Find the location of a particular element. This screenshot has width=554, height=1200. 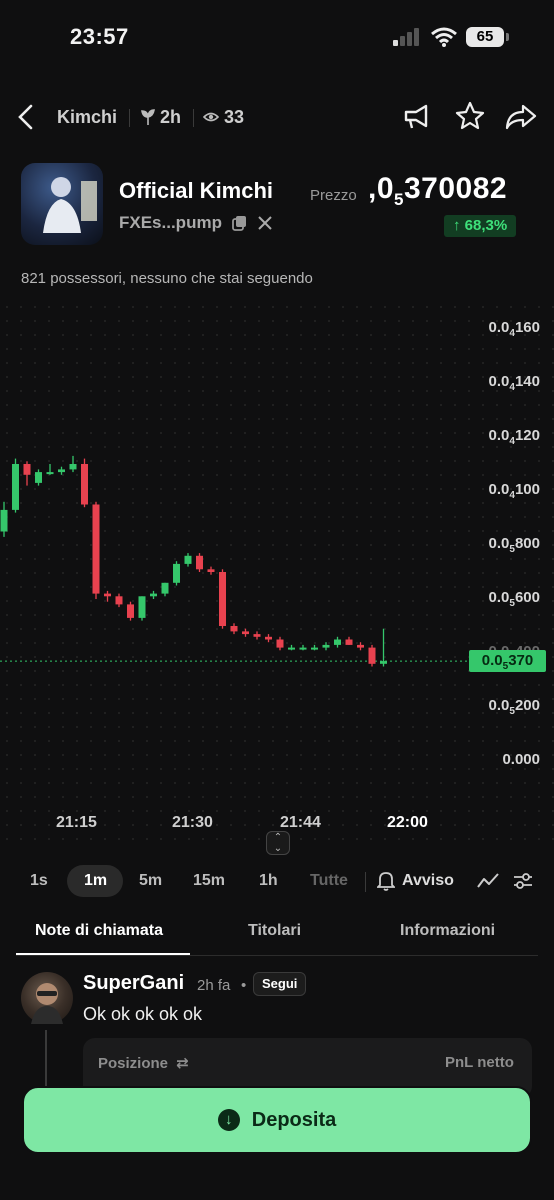

y-tick-tail: 140 is located at coordinates (527, 381).